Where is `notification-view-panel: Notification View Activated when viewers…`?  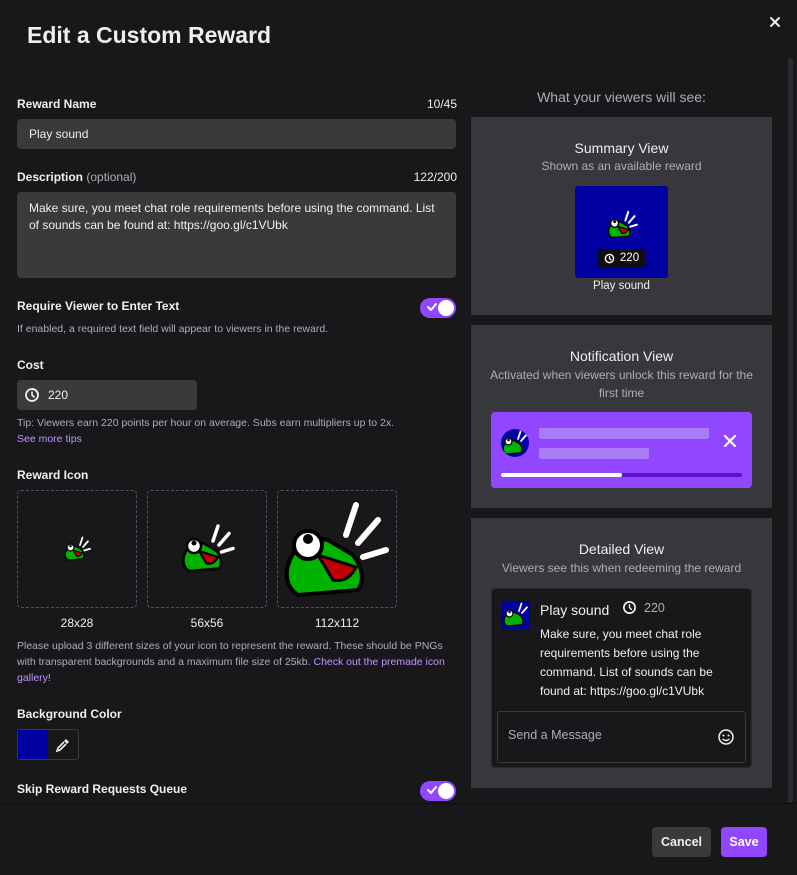 notification-view-panel: Notification View Activated when viewers… is located at coordinates (621, 416).